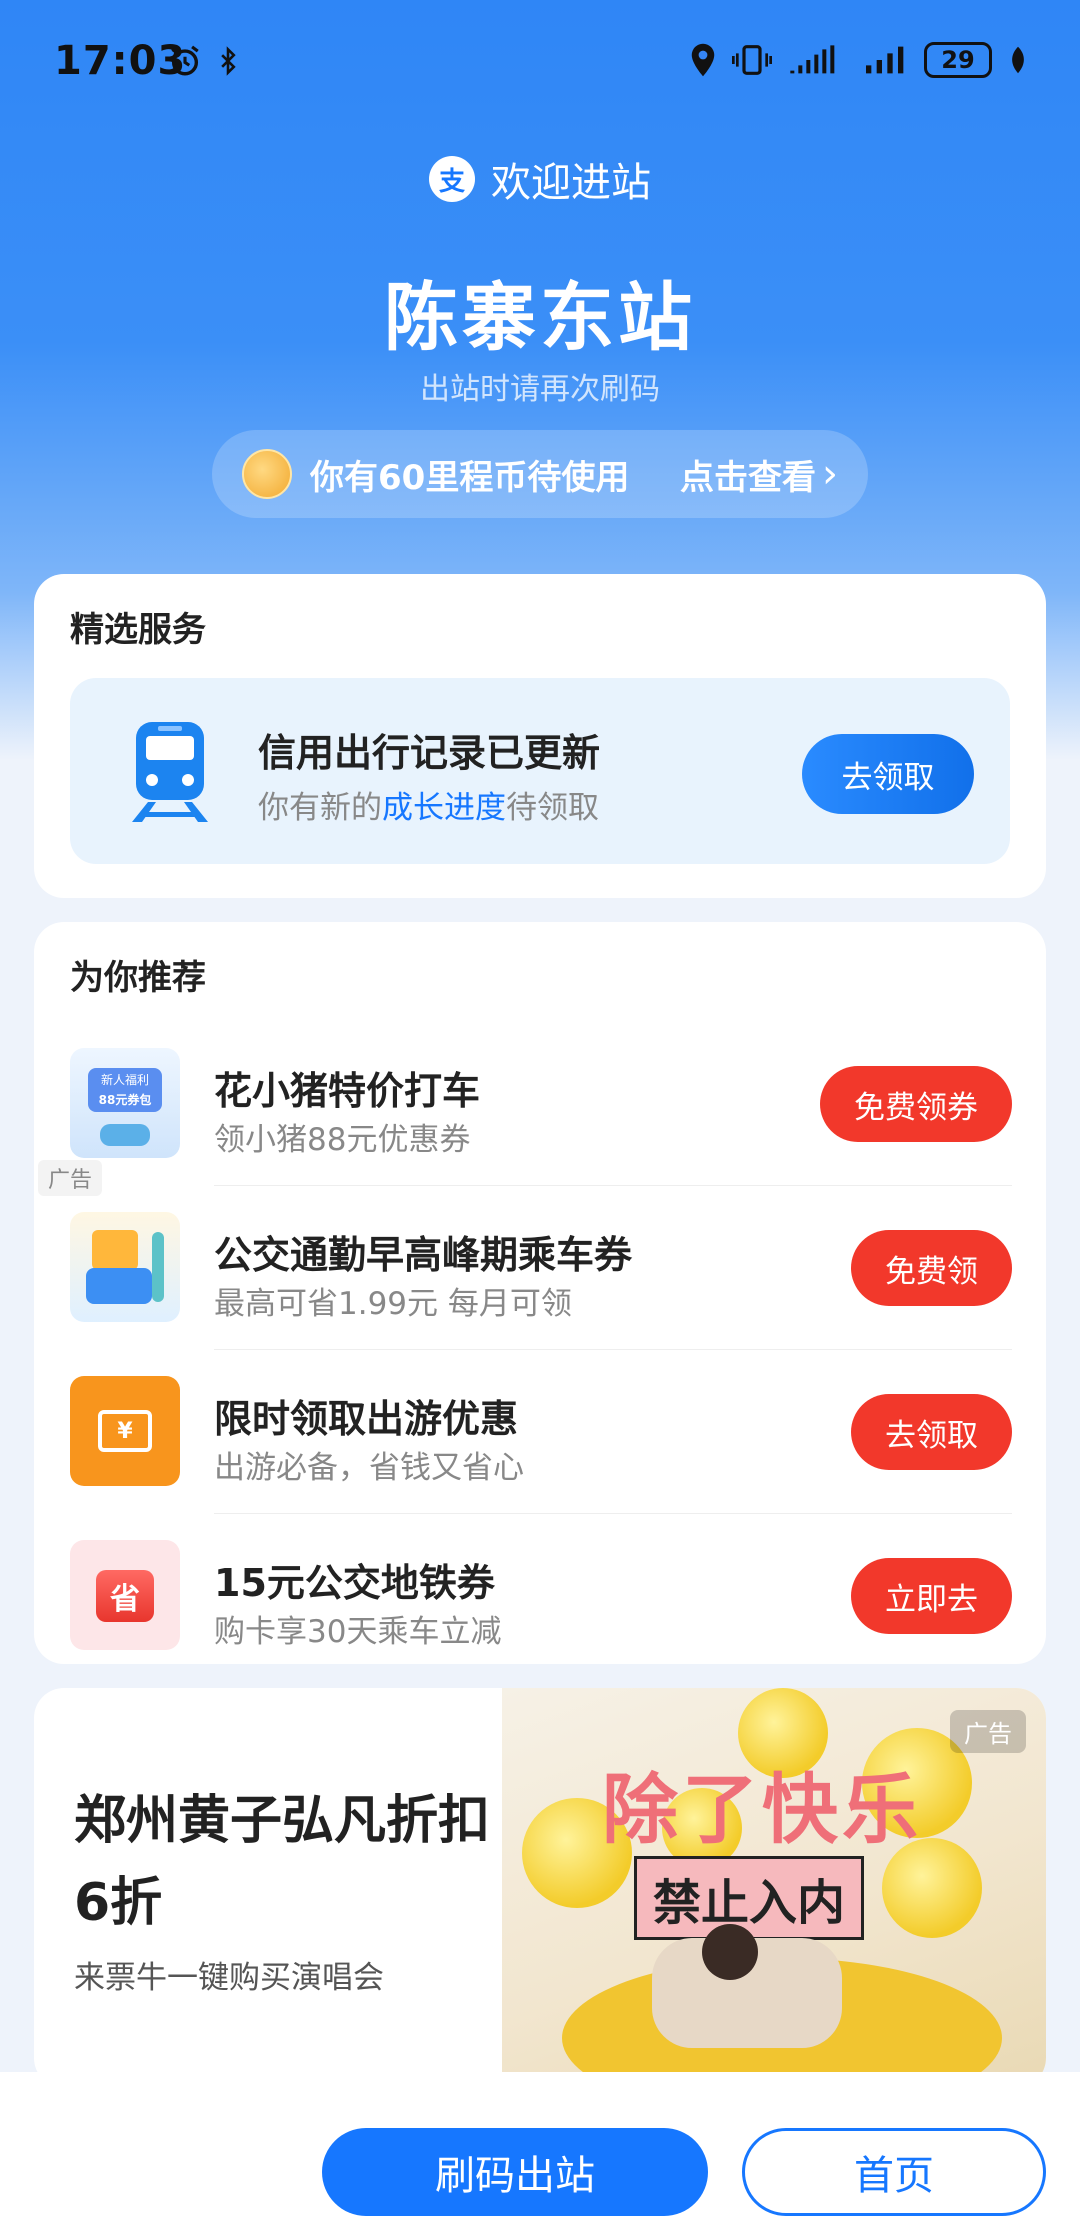 Image resolution: width=1080 pixels, height=2216 pixels. I want to click on go-now-button: 立即去, so click(931, 1596).